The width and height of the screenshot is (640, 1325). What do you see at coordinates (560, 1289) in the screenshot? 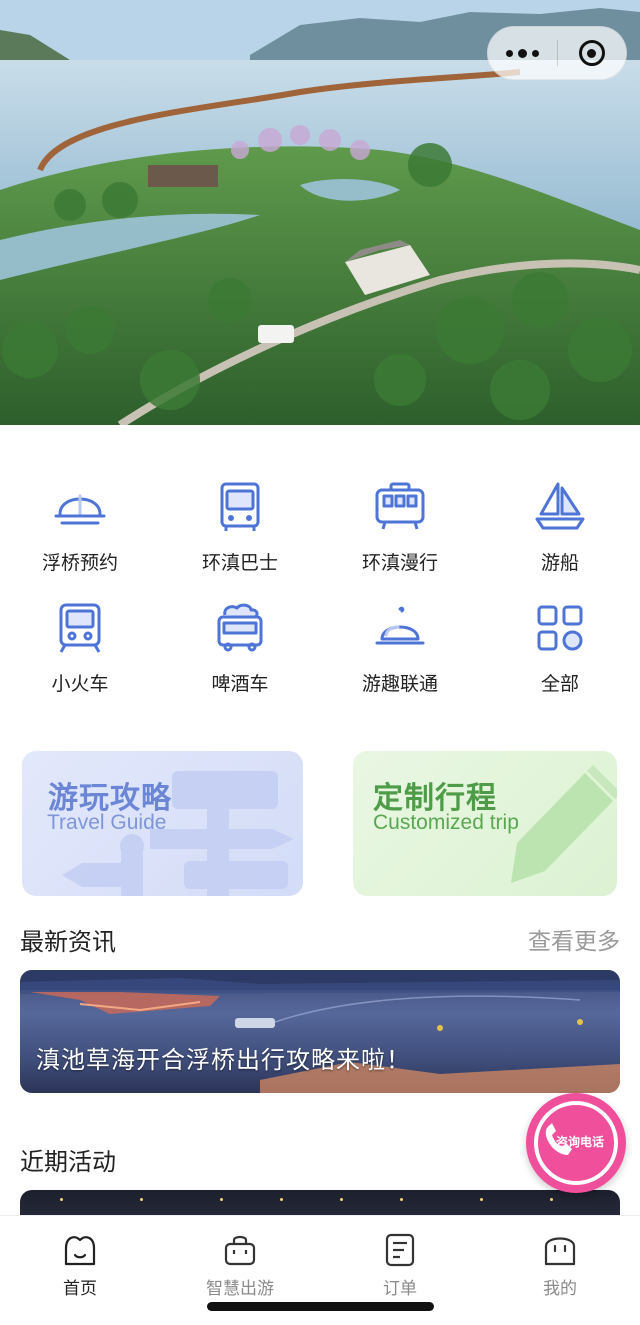
I see `tab-label: 我的` at bounding box center [560, 1289].